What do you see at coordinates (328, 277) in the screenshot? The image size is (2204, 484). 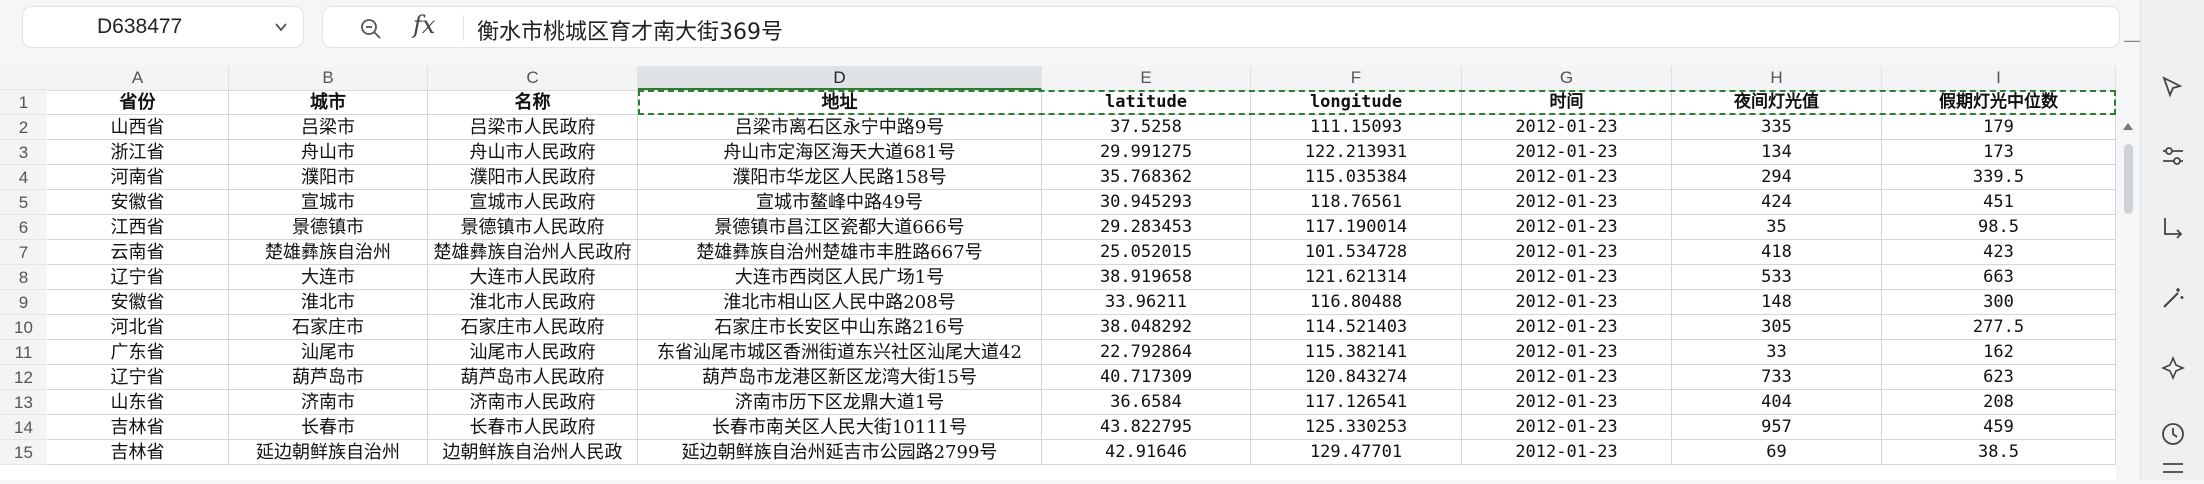 I see `table-cell: 大连市` at bounding box center [328, 277].